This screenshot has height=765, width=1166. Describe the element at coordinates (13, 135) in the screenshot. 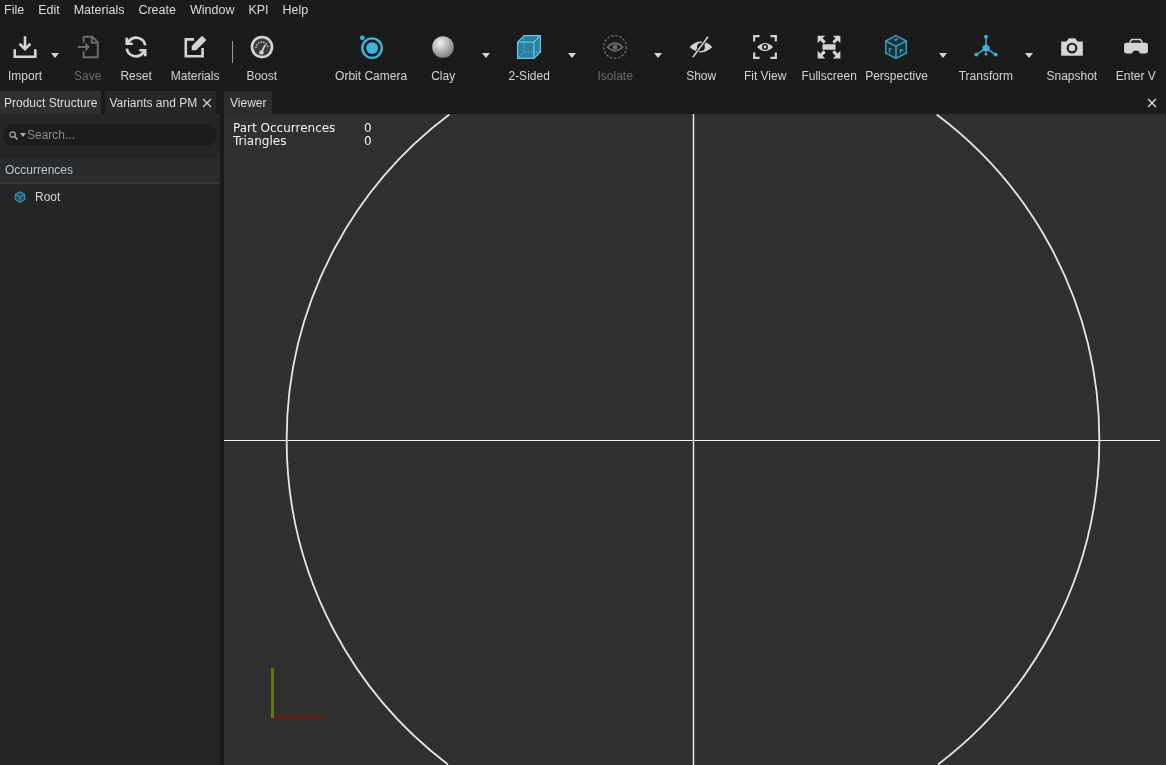

I see `search-icon` at that location.